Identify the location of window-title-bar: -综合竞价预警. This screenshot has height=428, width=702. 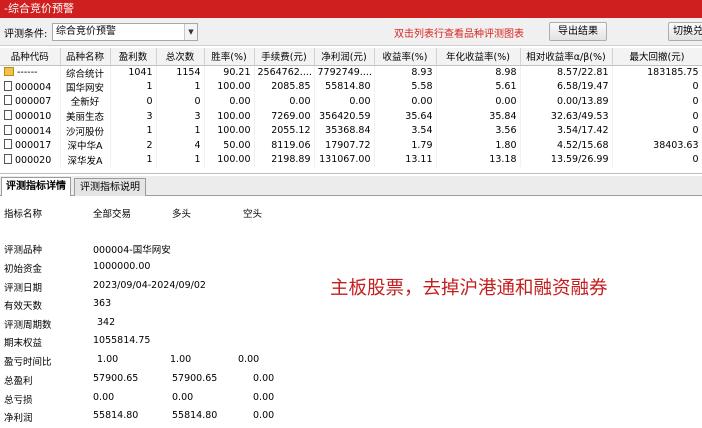
(351, 9).